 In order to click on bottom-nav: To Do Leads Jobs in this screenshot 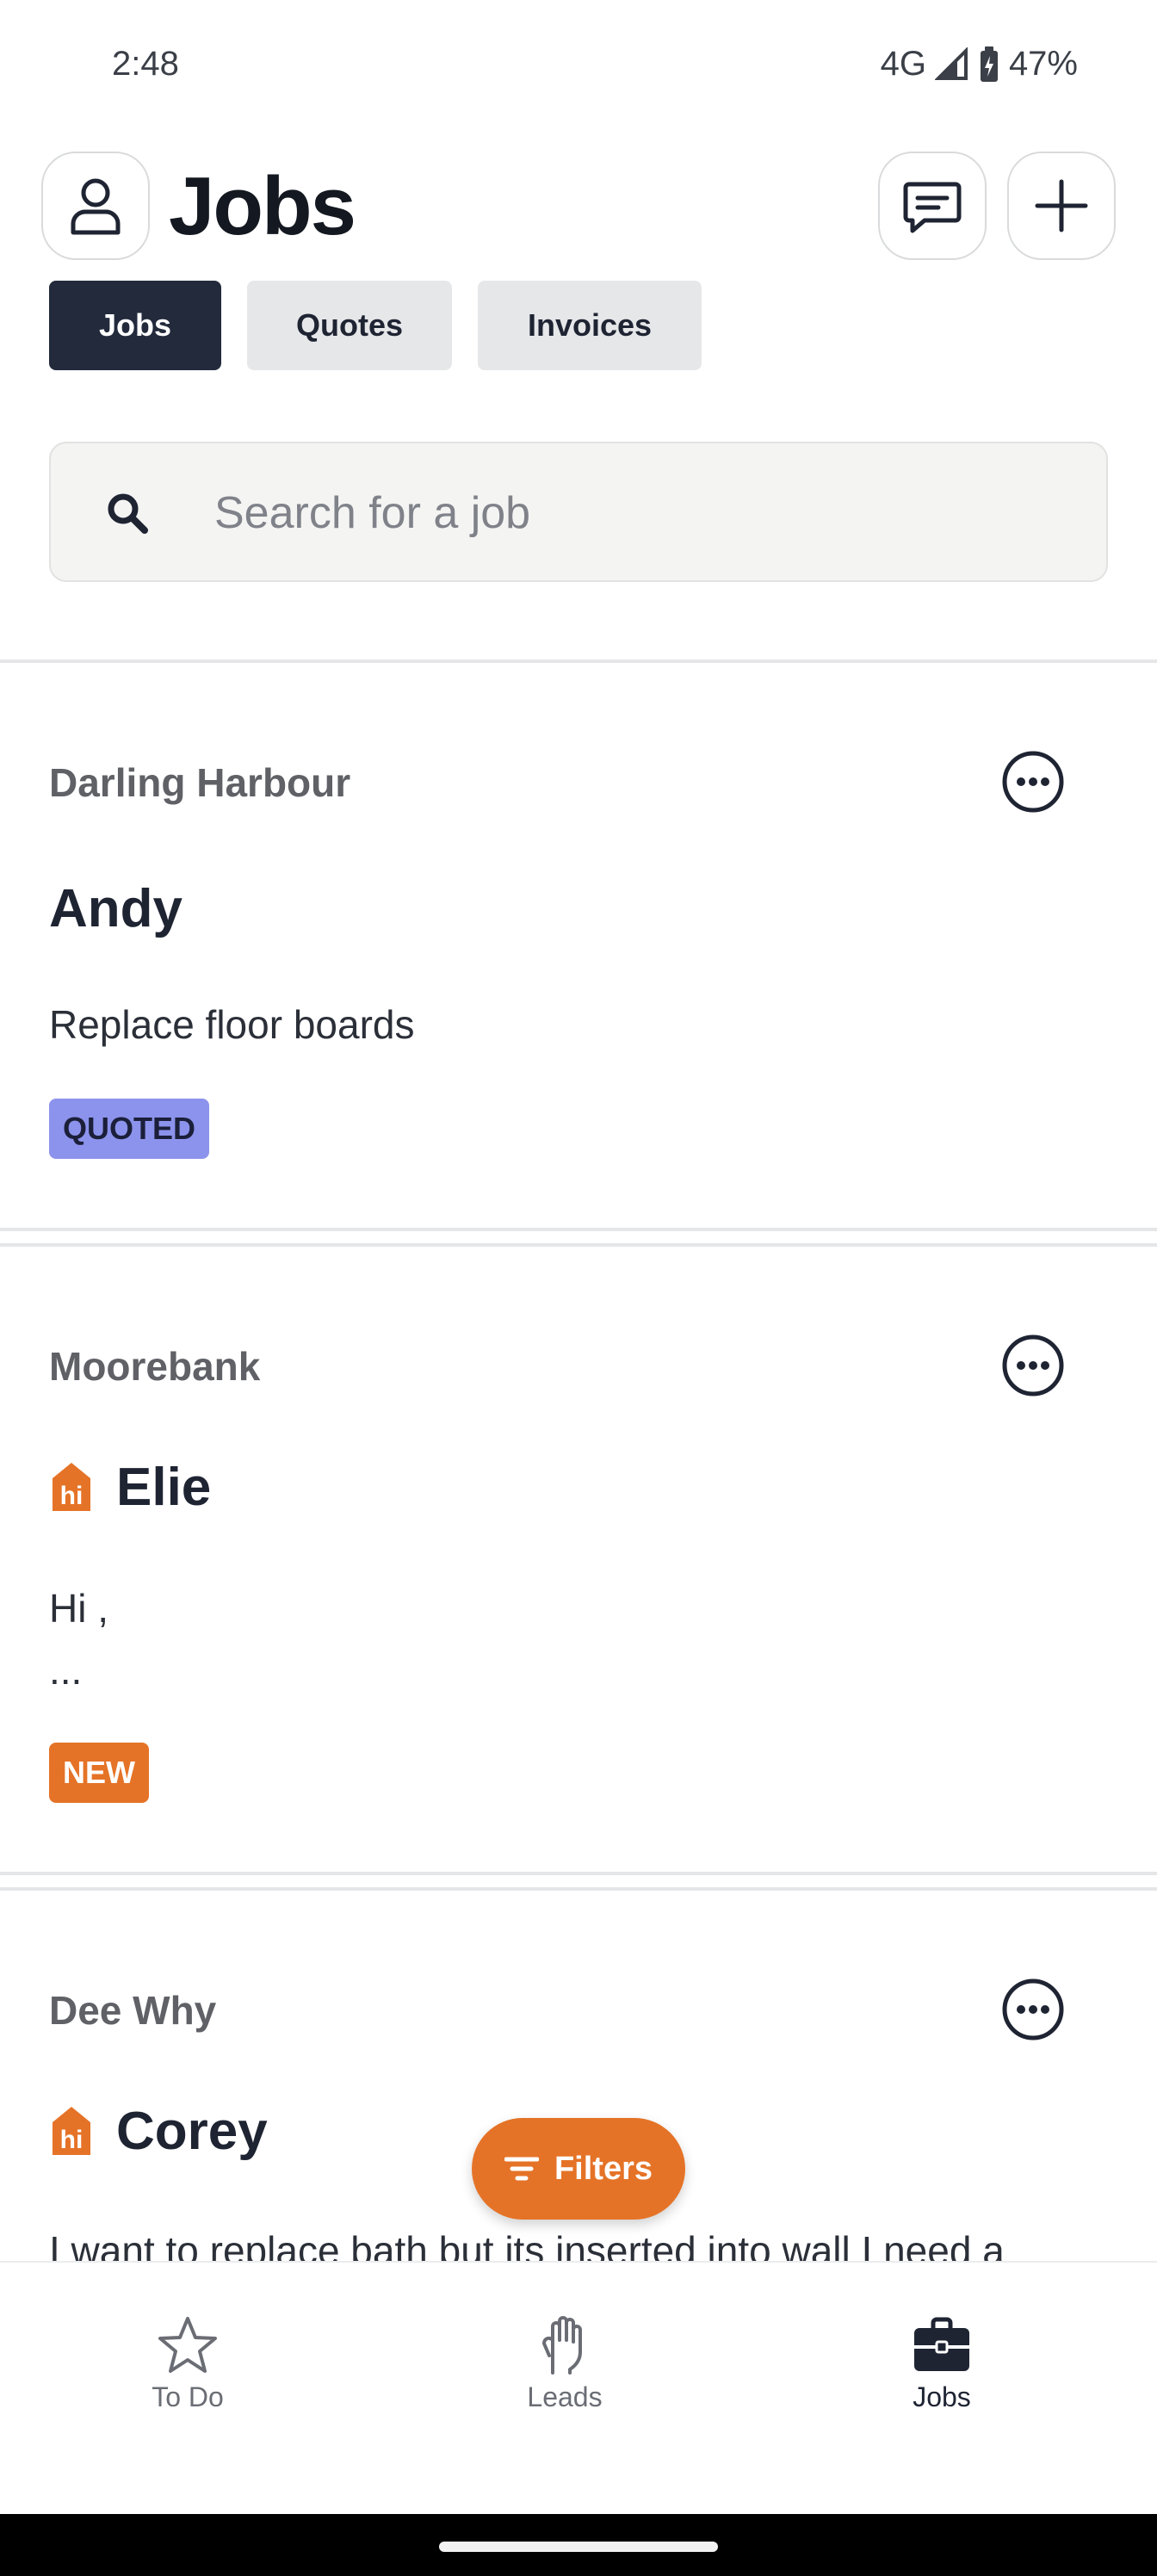, I will do `click(579, 2388)`.